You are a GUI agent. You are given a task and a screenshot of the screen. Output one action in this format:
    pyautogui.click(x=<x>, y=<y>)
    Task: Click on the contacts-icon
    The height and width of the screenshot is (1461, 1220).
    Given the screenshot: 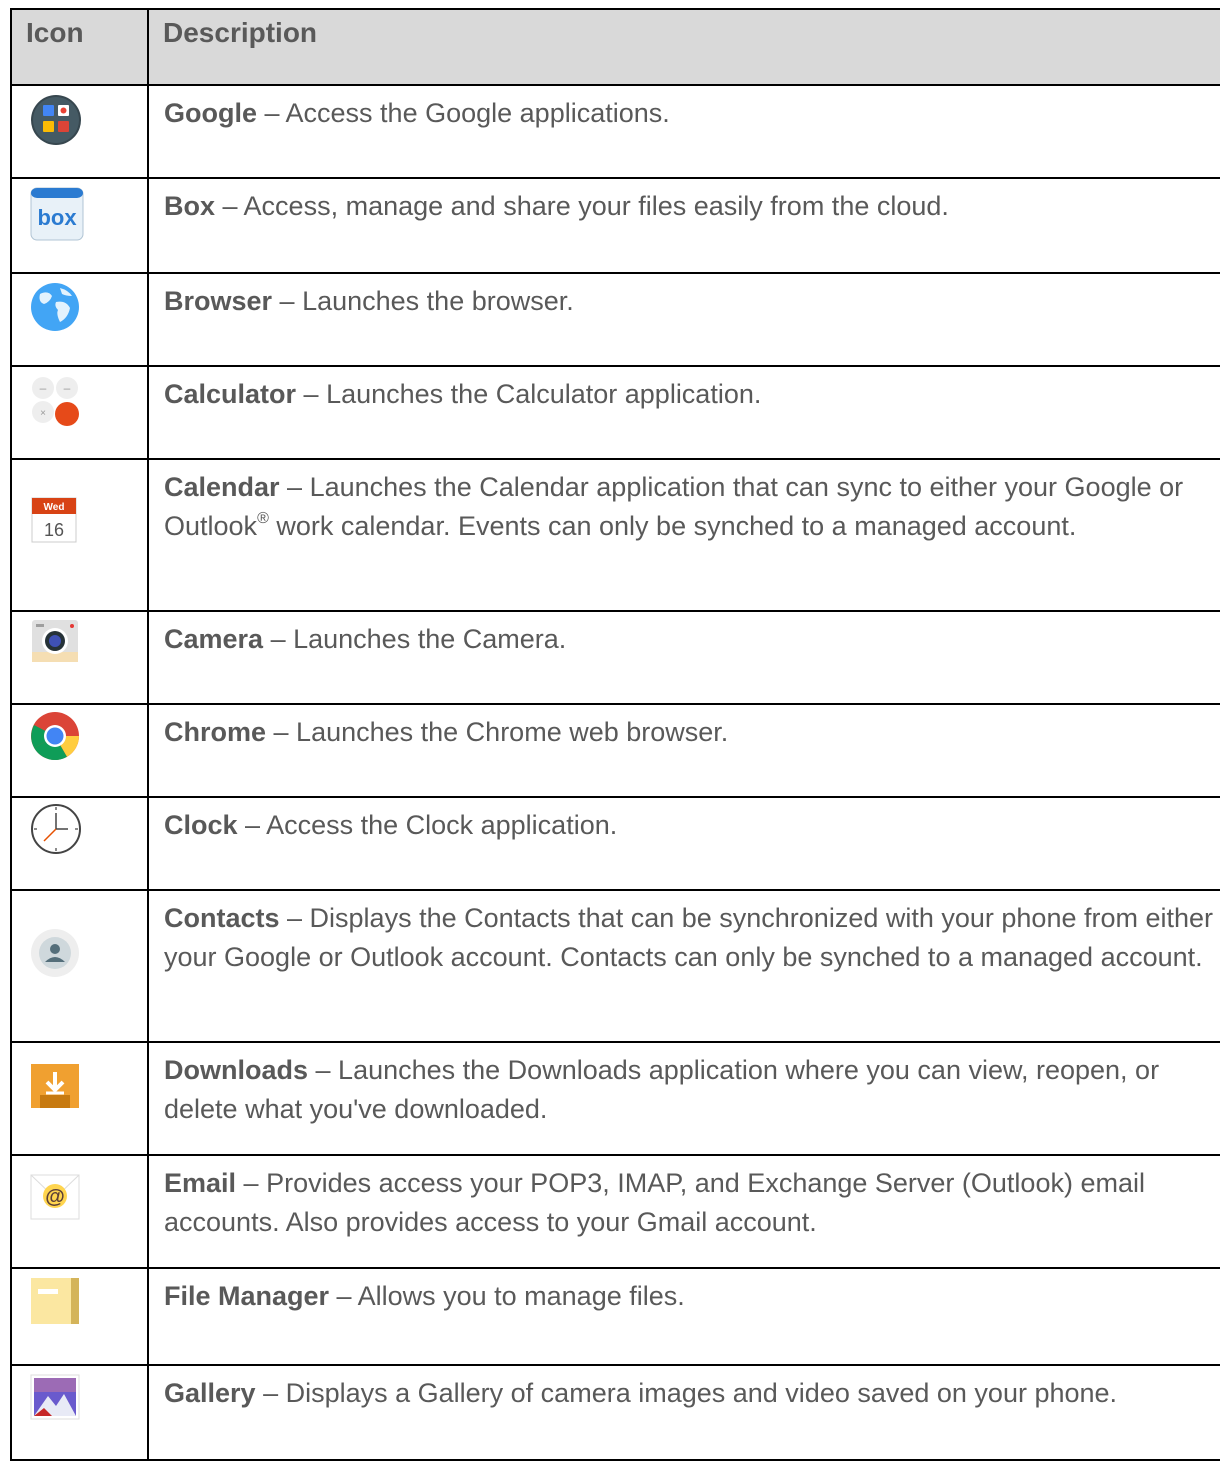 What is the action you would take?
    pyautogui.click(x=55, y=953)
    